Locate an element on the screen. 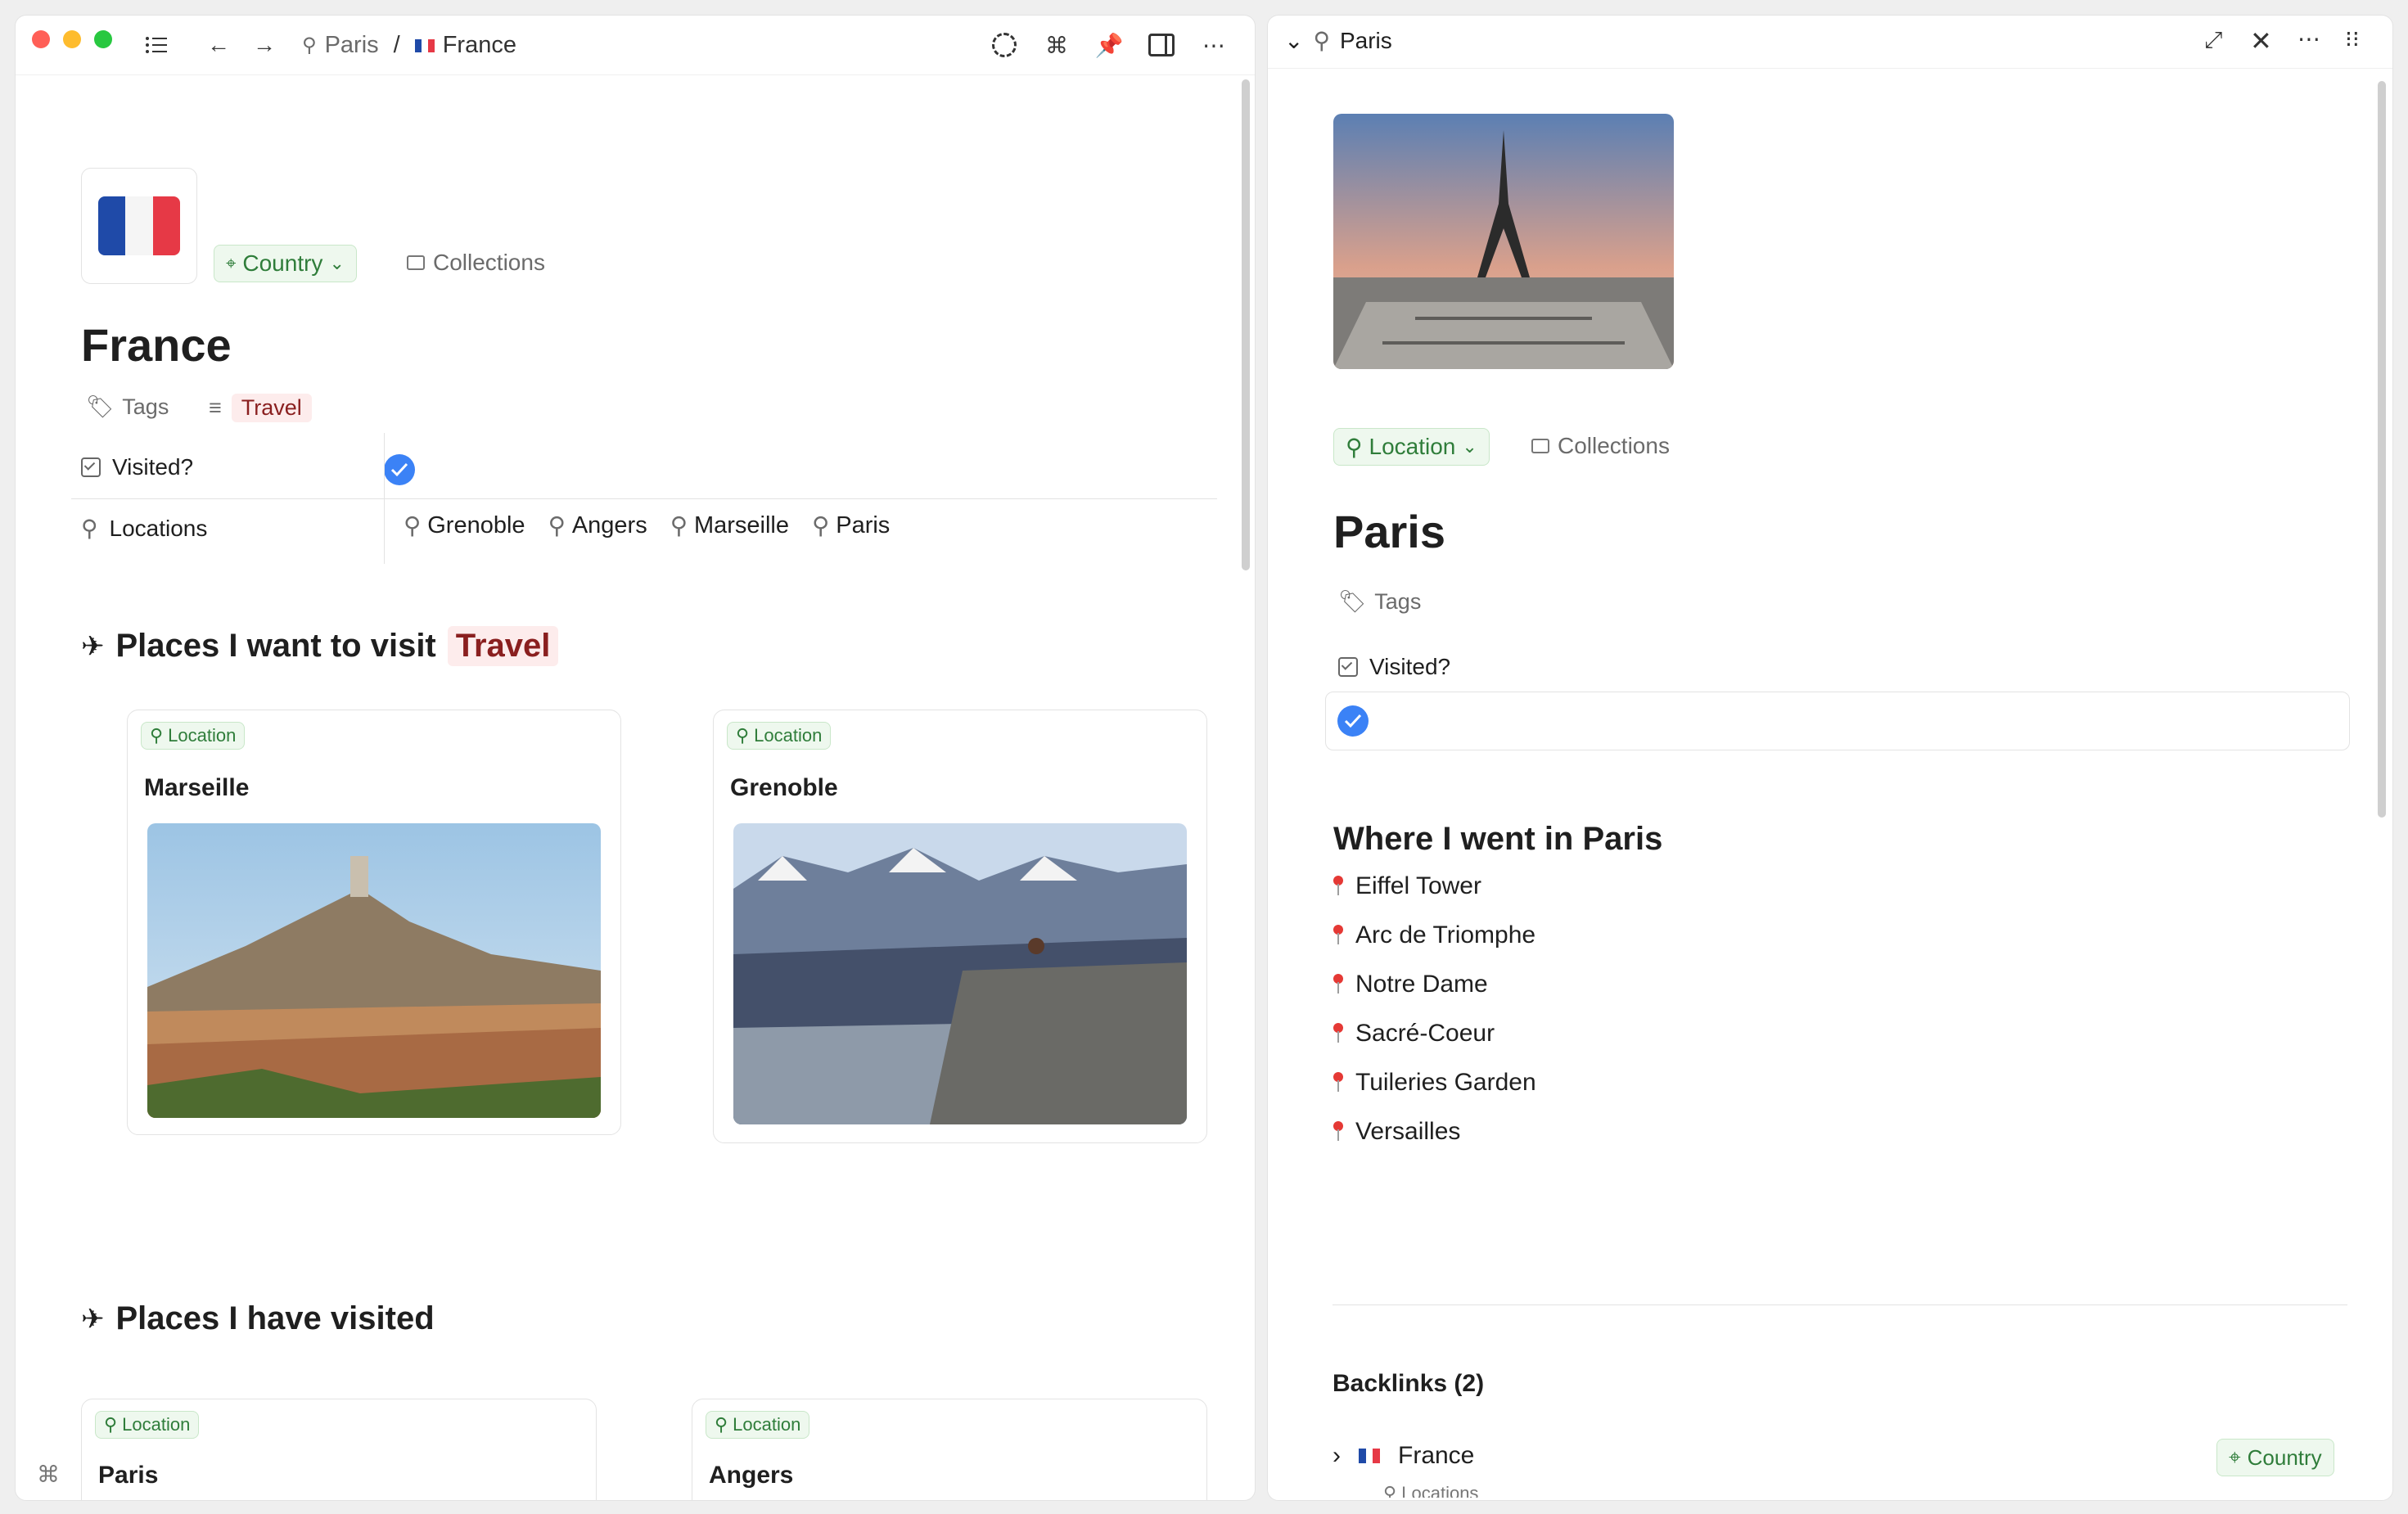  type-dropdown: ⚲ Location ⌄ is located at coordinates (1411, 447).